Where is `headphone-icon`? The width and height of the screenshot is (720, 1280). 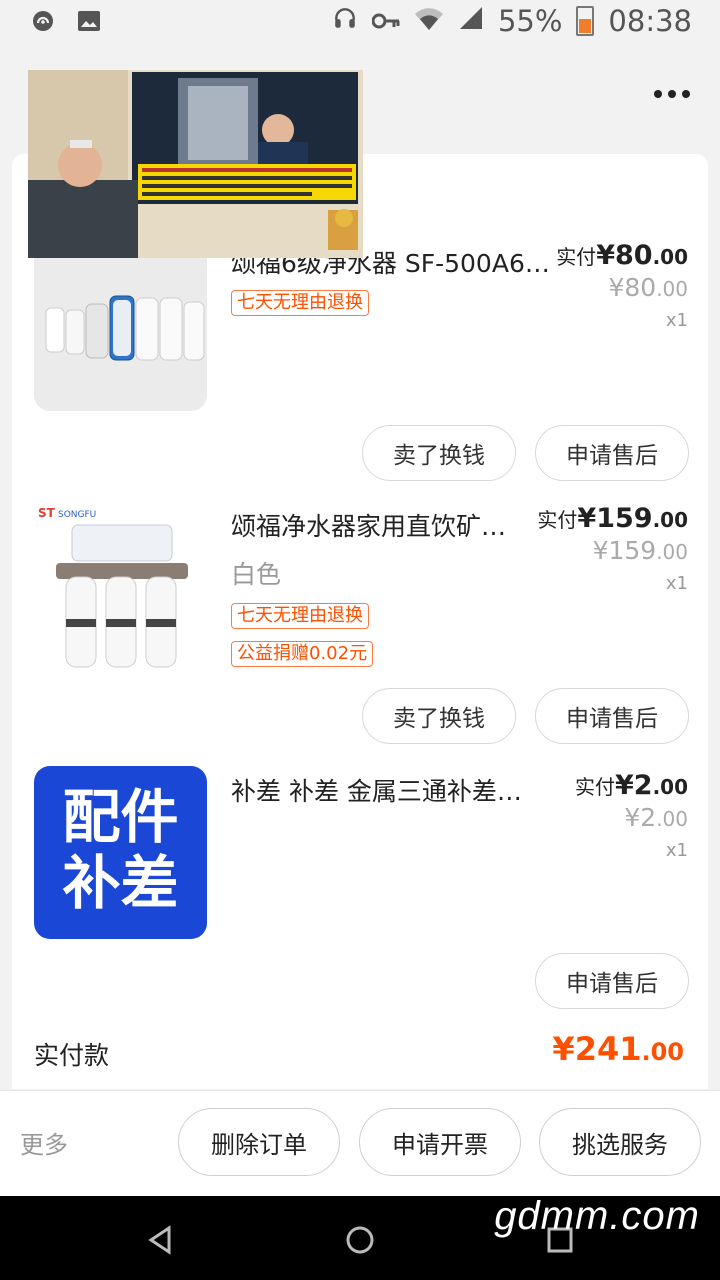
headphone-icon is located at coordinates (345, 21).